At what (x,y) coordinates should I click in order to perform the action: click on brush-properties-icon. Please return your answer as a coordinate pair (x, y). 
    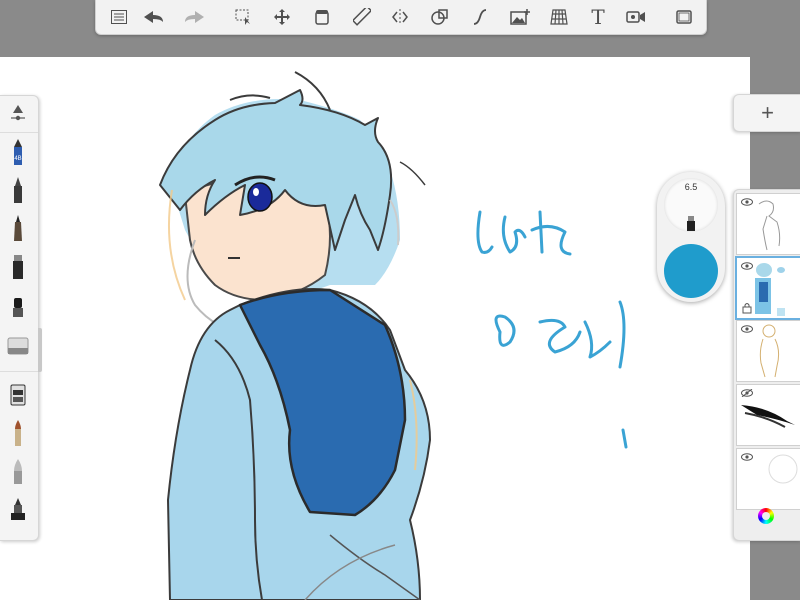
    Looking at the image, I should click on (18, 114).